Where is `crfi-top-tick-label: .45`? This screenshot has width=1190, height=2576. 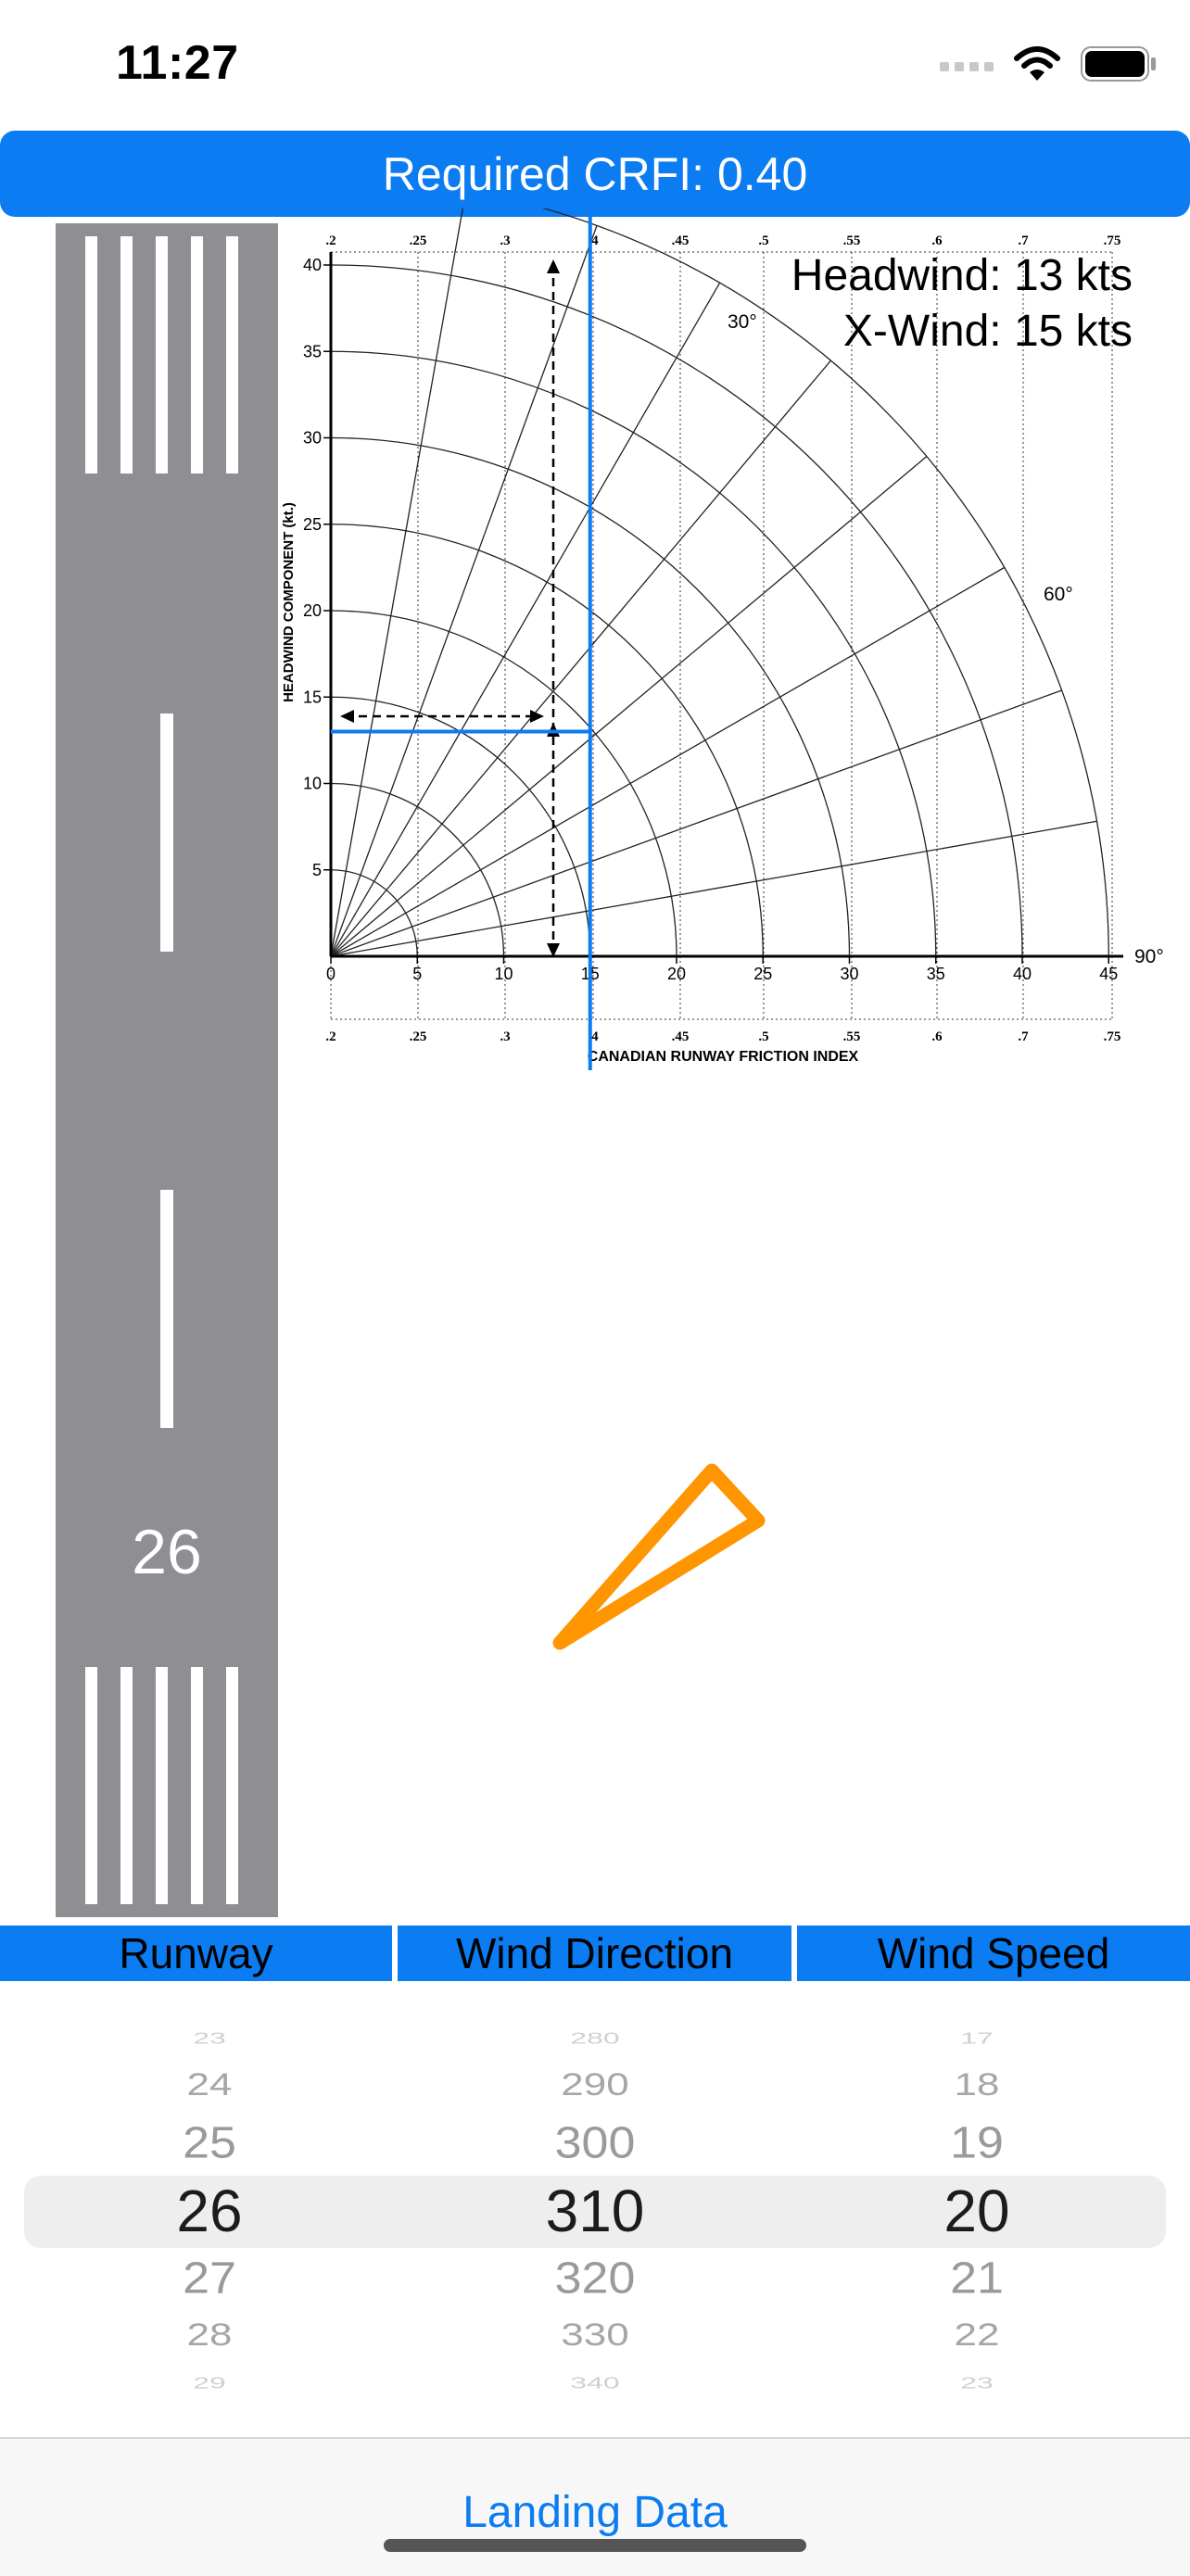
crfi-top-tick-label: .45 is located at coordinates (681, 241).